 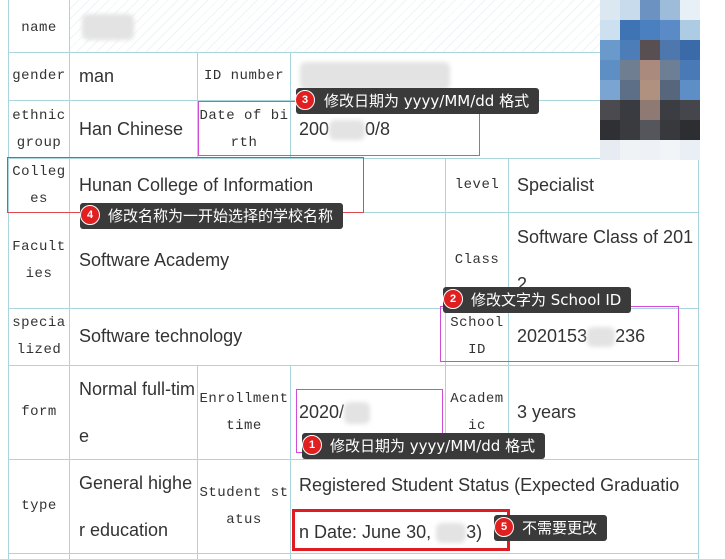 I want to click on annotation-text-5: 不需要更改, so click(x=560, y=528).